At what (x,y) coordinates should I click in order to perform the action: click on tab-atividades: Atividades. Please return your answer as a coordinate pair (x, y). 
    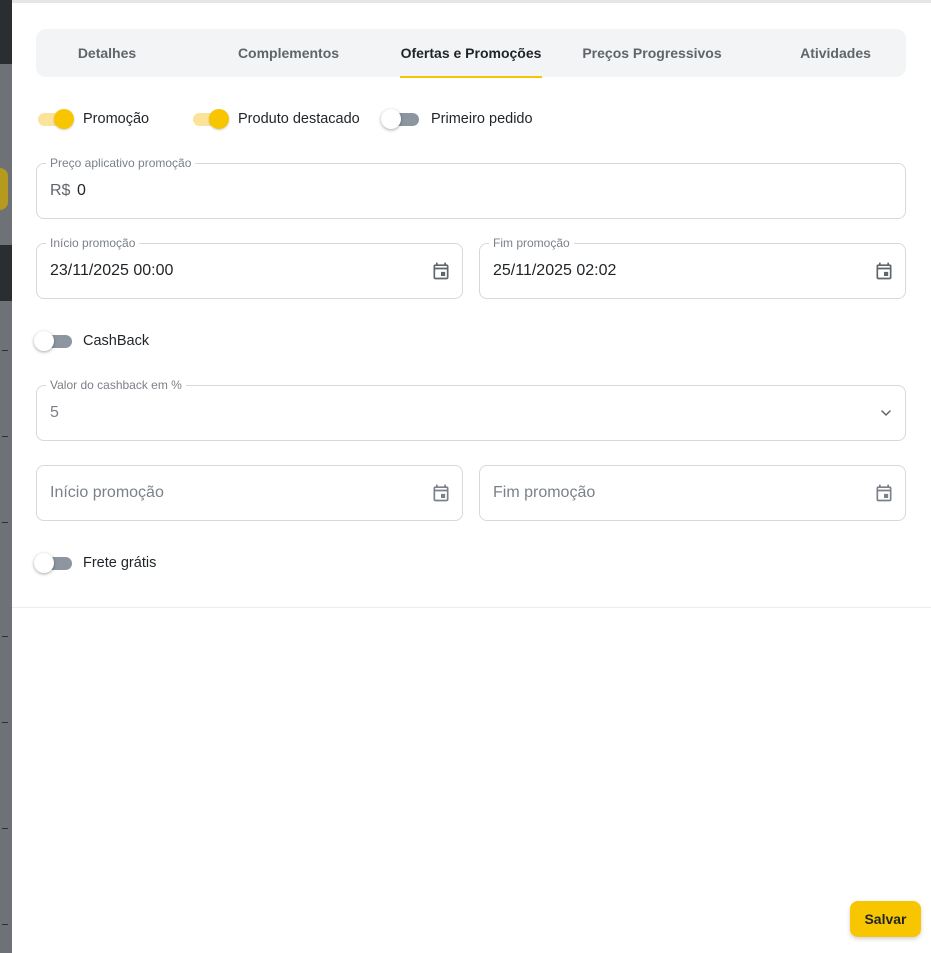
    Looking at the image, I should click on (835, 53).